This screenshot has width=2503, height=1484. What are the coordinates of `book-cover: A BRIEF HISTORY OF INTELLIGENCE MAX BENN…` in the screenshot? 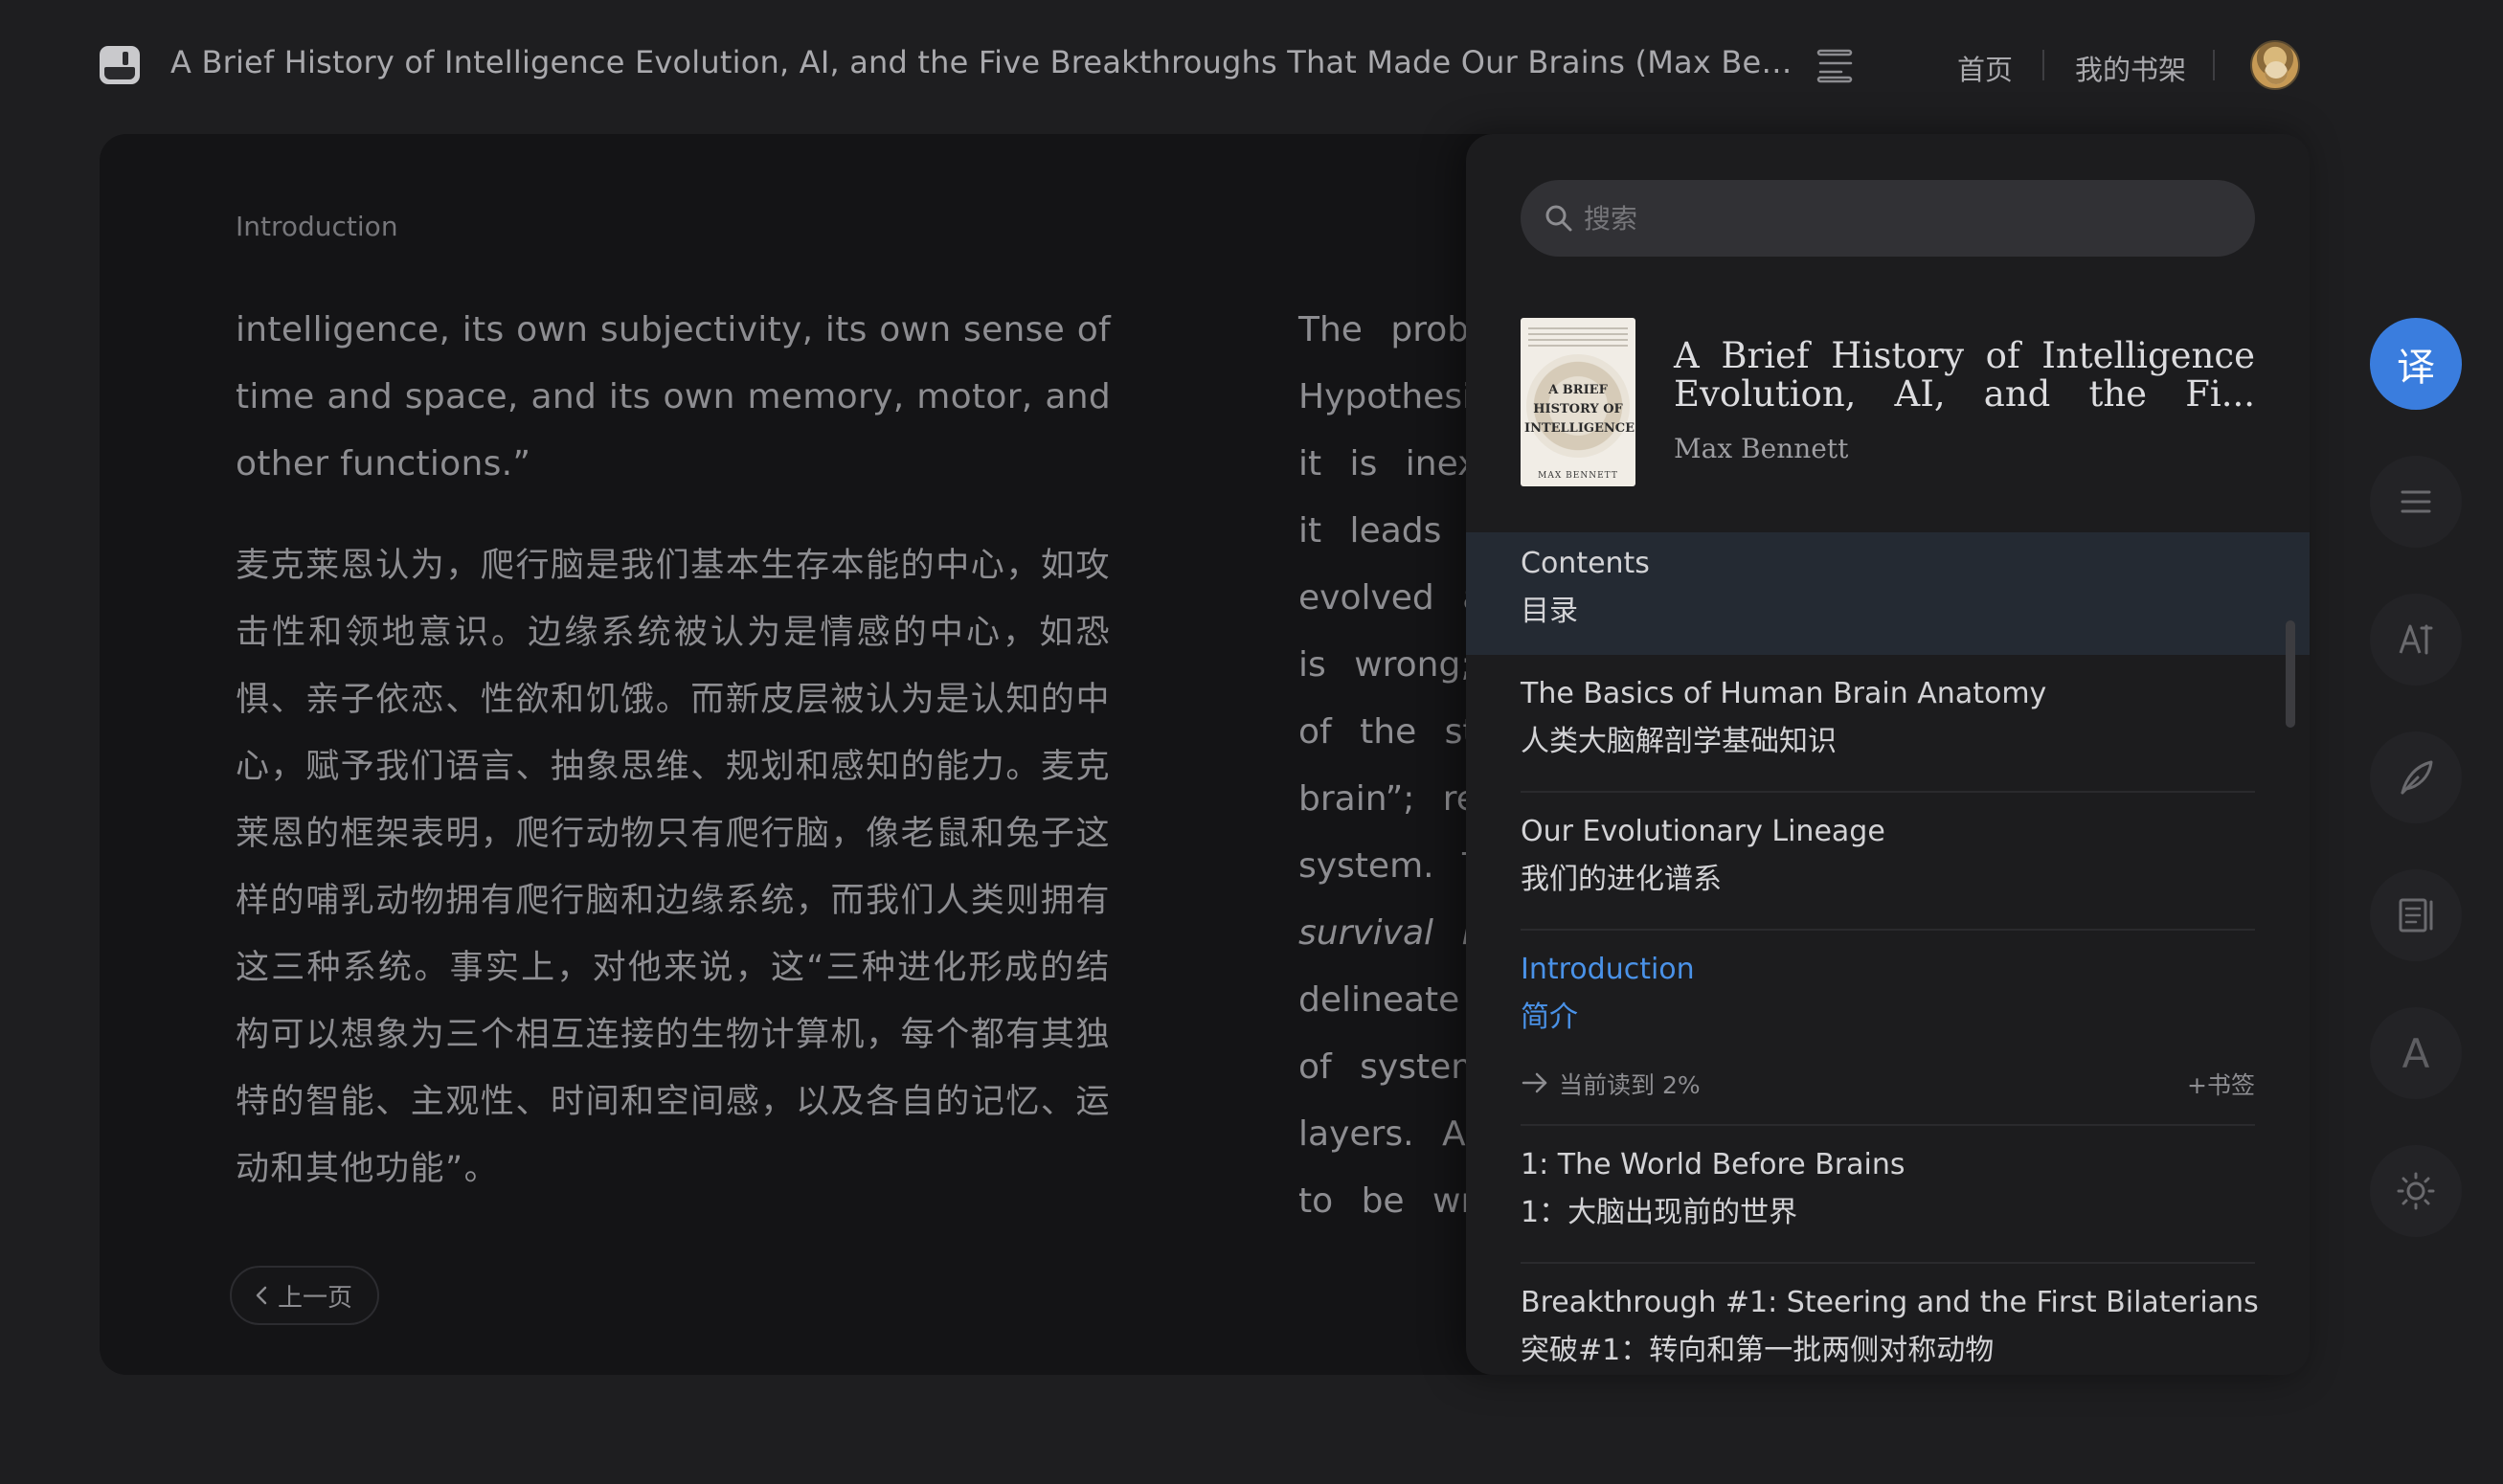 It's located at (1578, 402).